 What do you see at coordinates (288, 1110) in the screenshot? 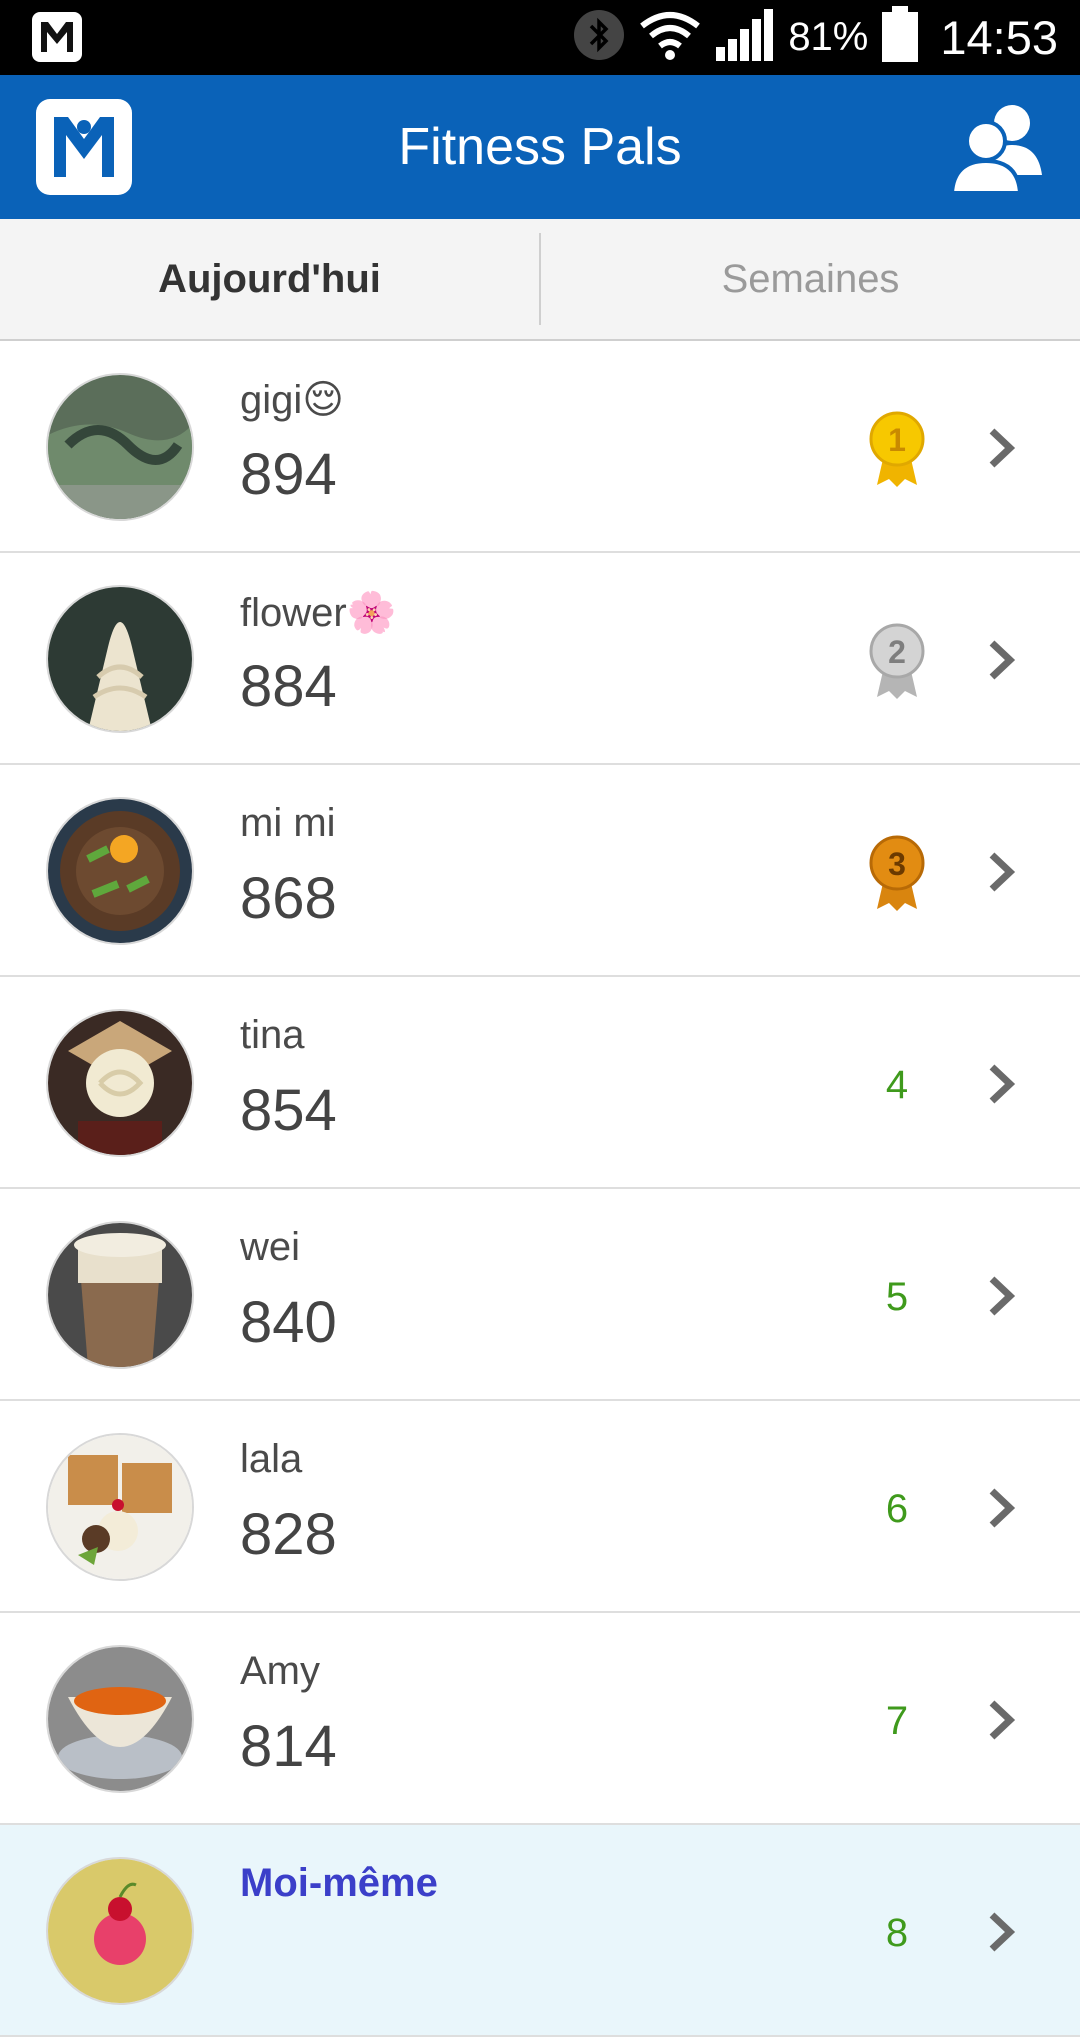
I see `user-score: 854` at bounding box center [288, 1110].